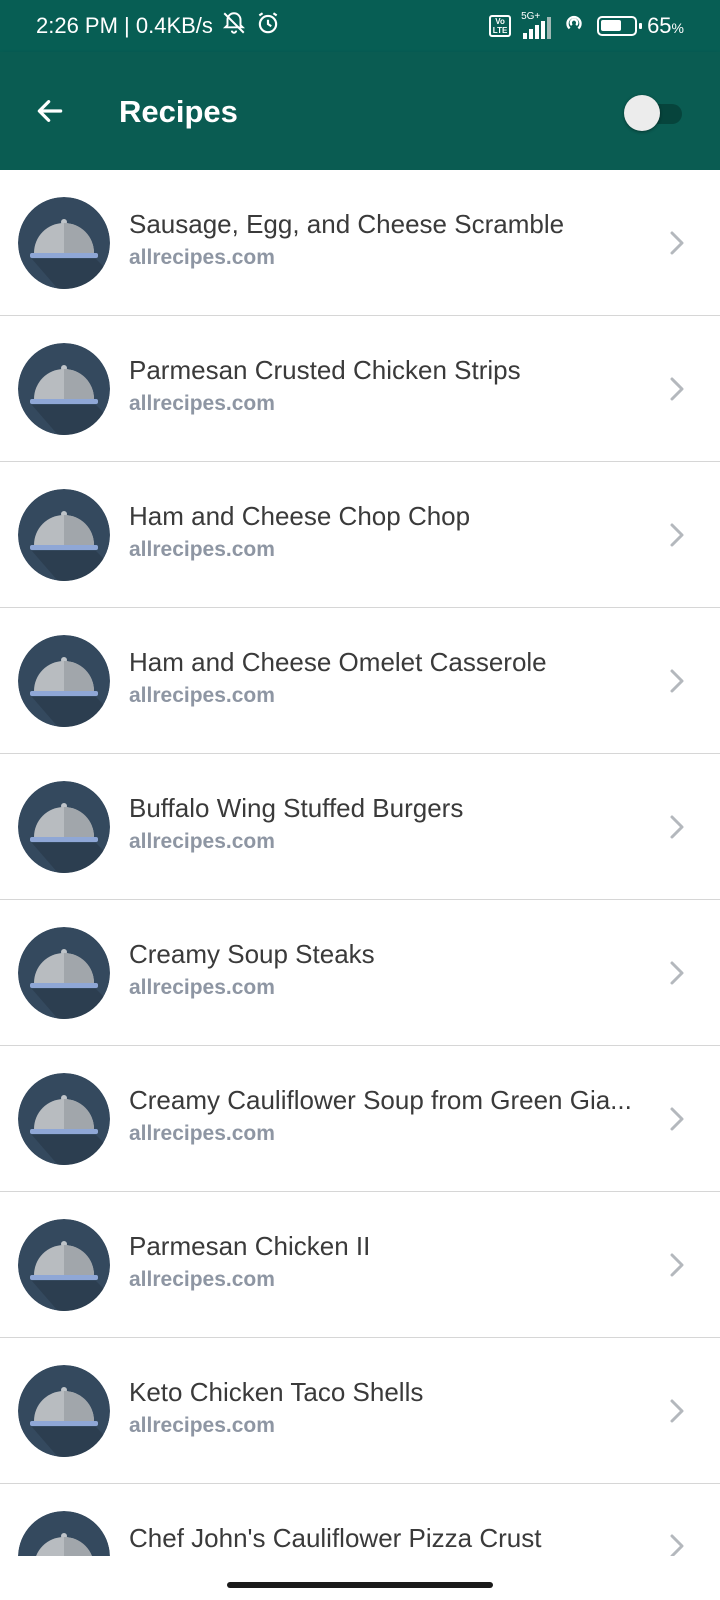  I want to click on source-toggle, so click(655, 113).